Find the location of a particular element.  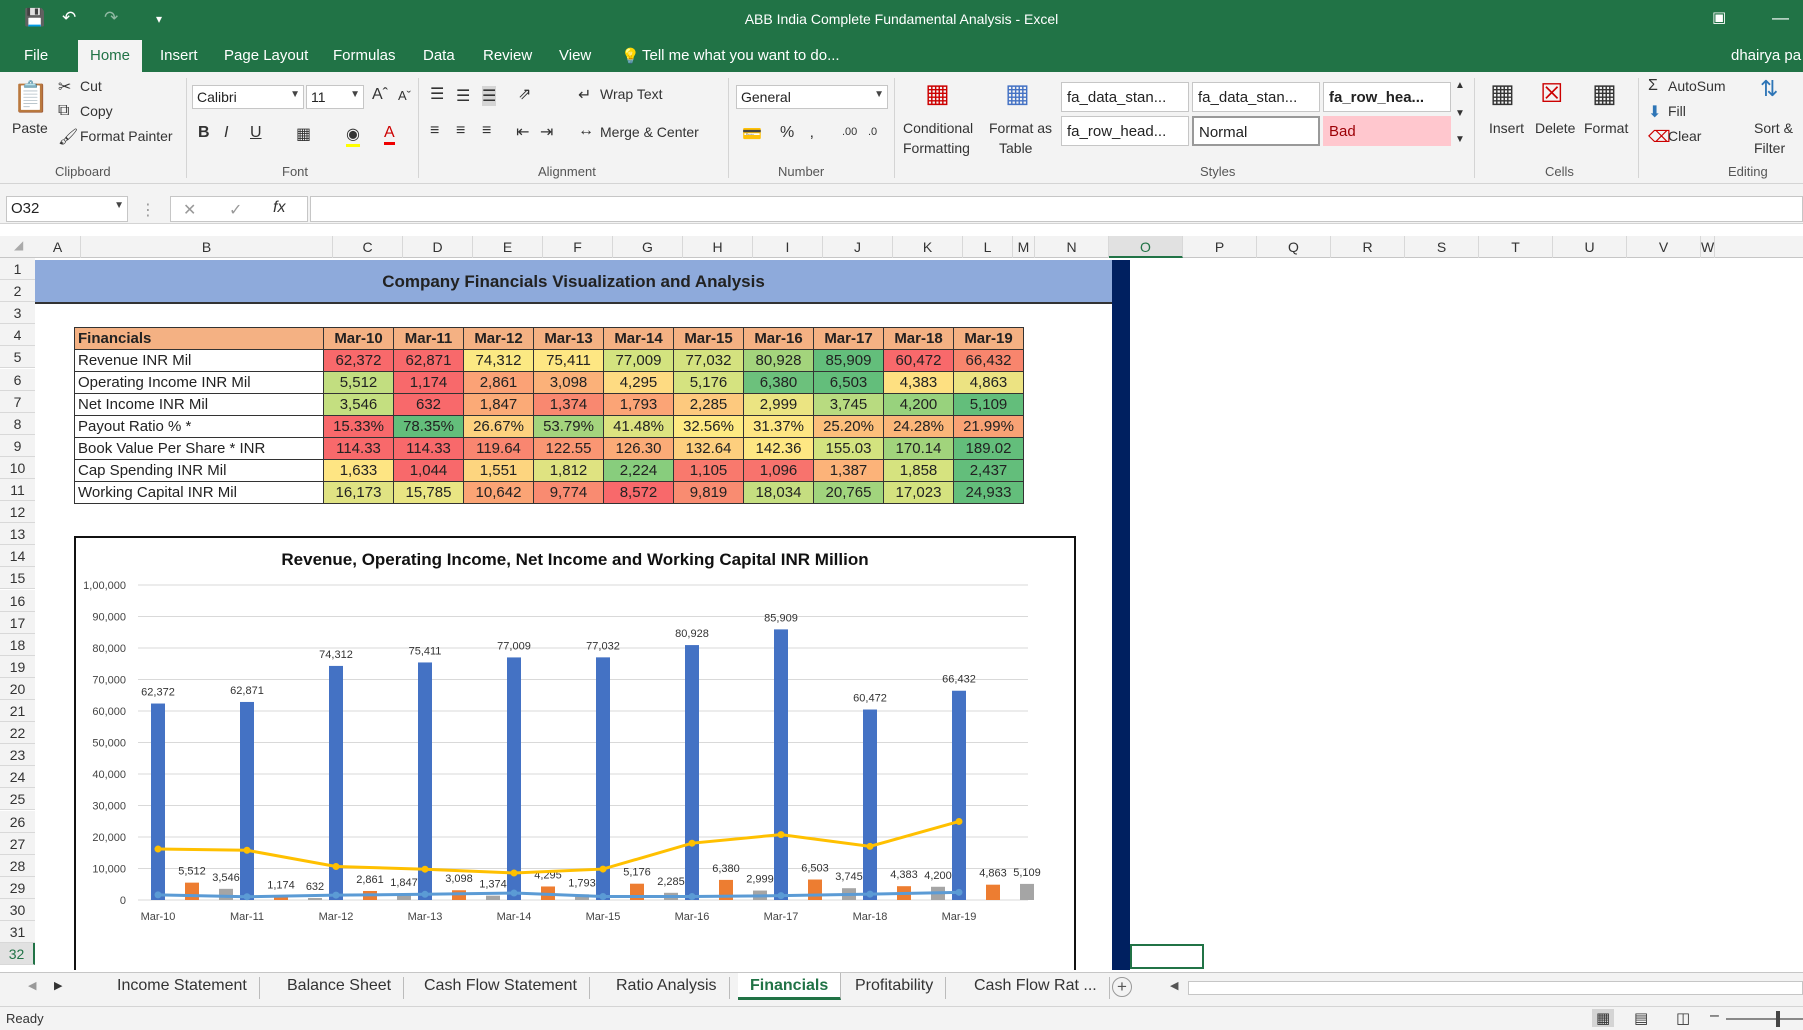

decrease-indent-icon: ⇤ is located at coordinates (522, 132).